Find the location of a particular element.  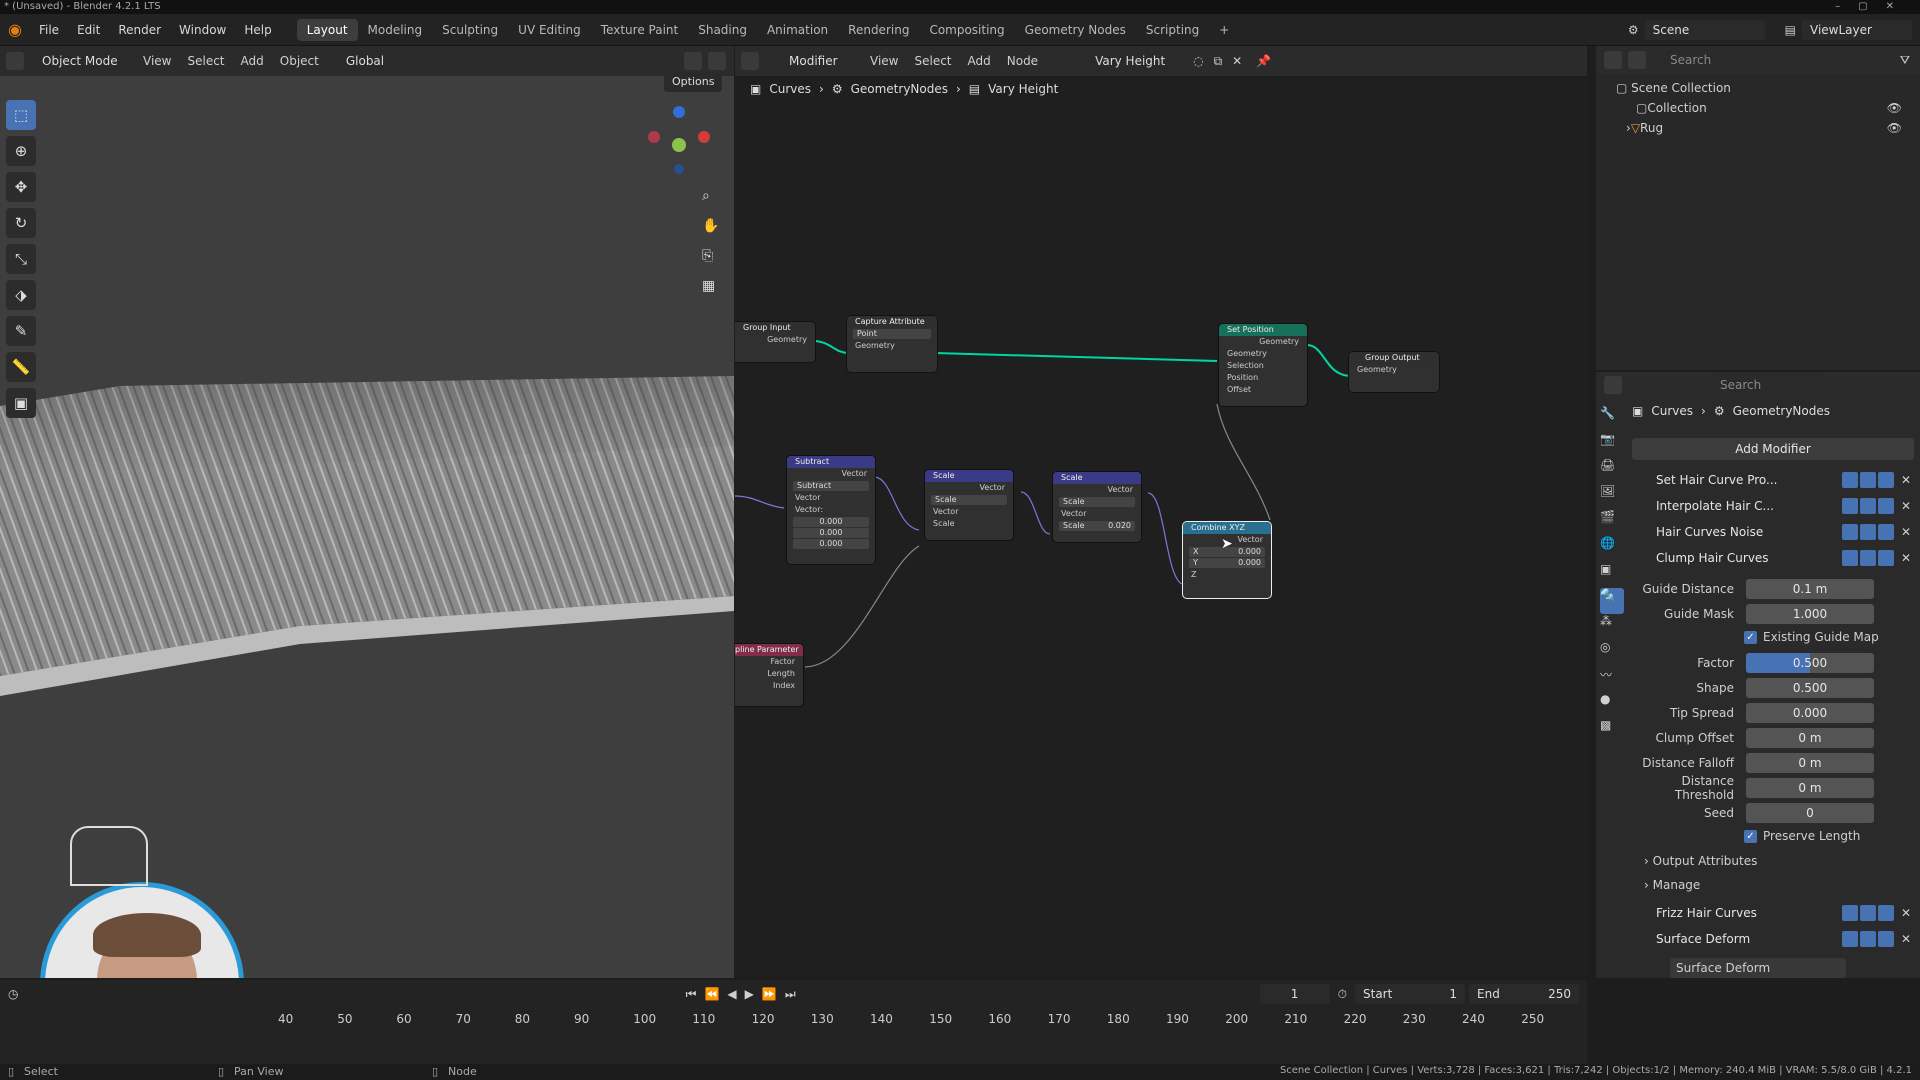

vector-x-field: 0.000 is located at coordinates (831, 522).